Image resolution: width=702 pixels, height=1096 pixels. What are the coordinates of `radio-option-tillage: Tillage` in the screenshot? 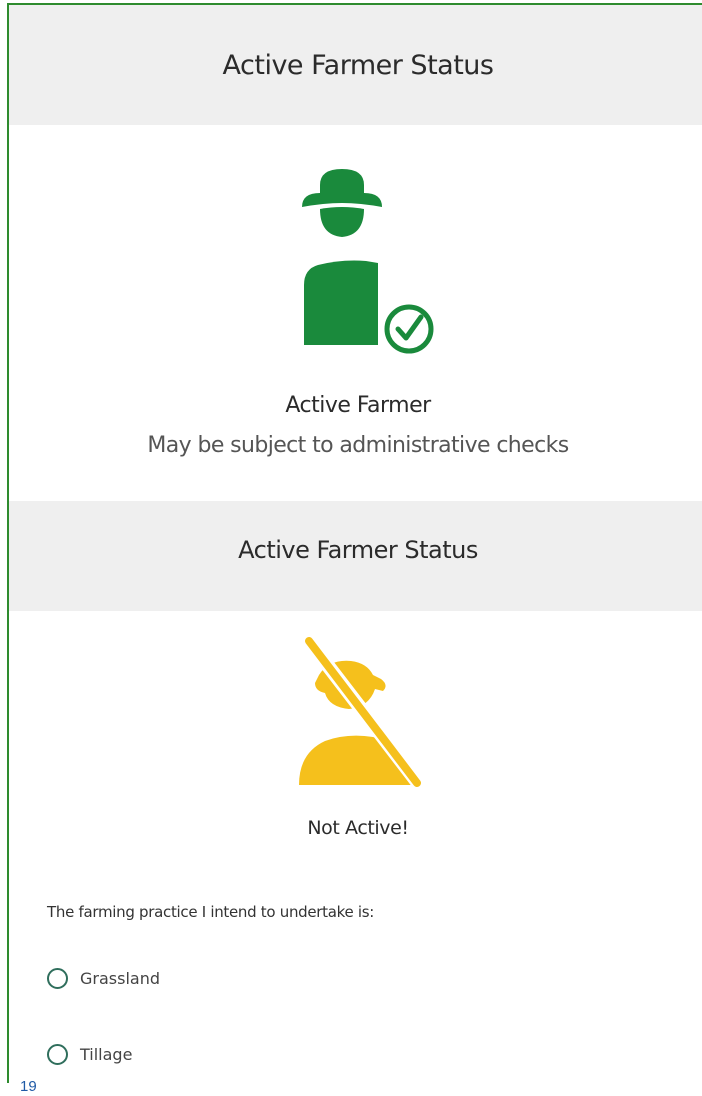 It's located at (89, 1054).